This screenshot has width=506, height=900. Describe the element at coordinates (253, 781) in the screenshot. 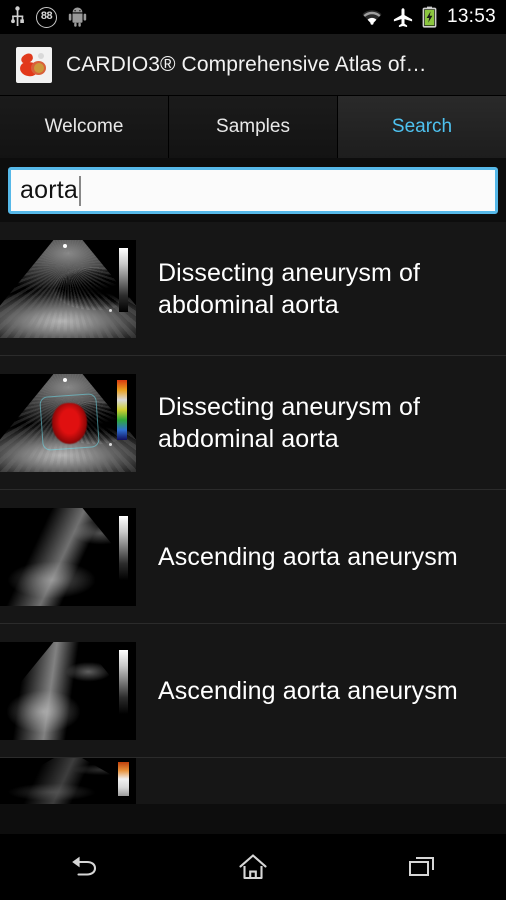

I see `list-item` at that location.